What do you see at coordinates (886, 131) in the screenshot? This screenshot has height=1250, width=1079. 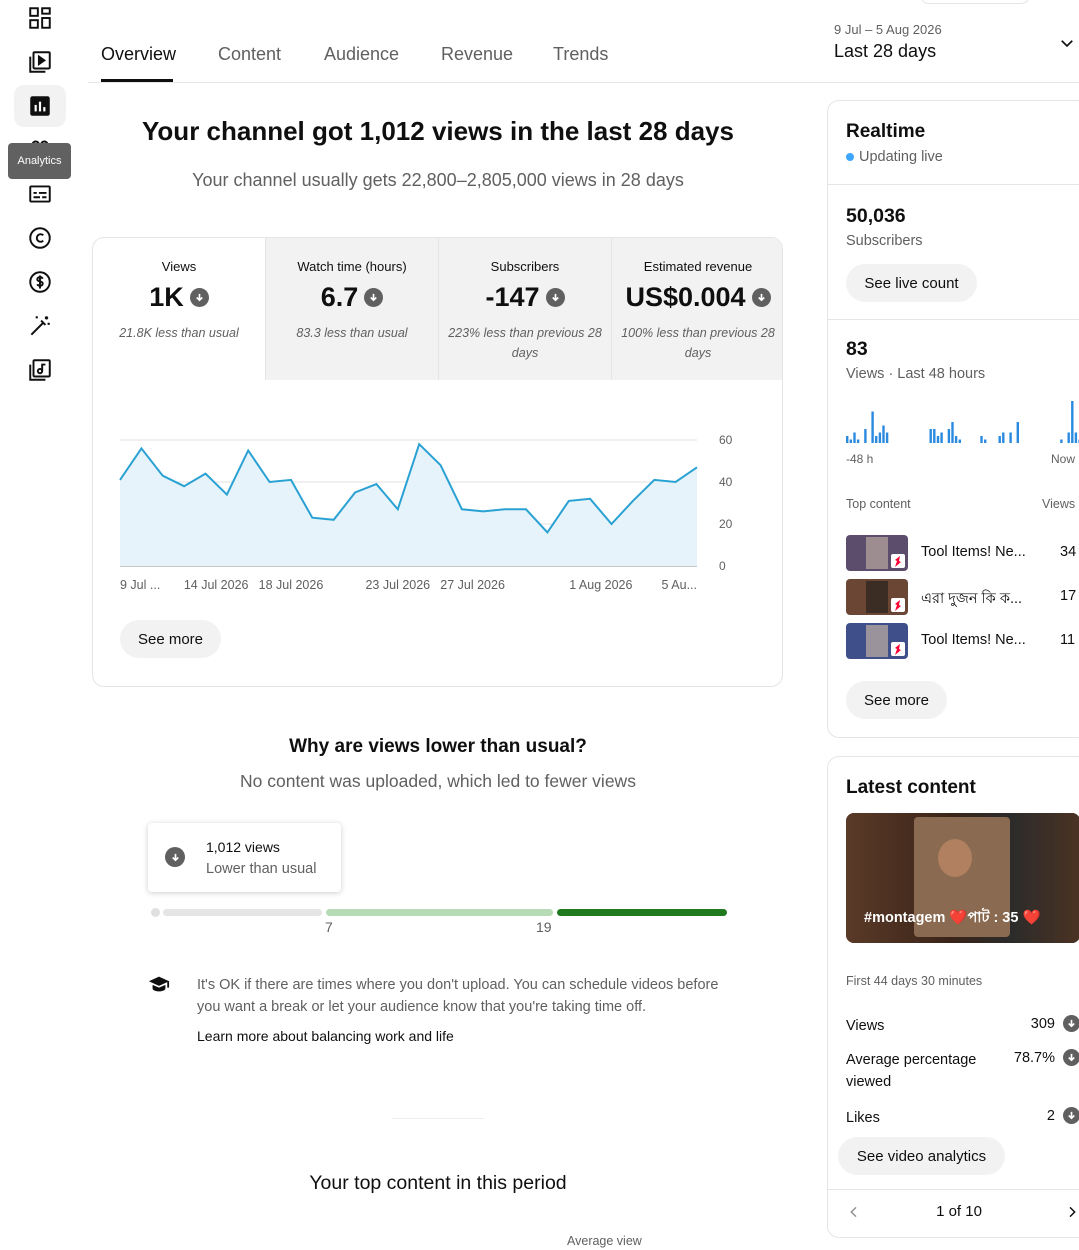 I see `realtime-title: Realtime` at bounding box center [886, 131].